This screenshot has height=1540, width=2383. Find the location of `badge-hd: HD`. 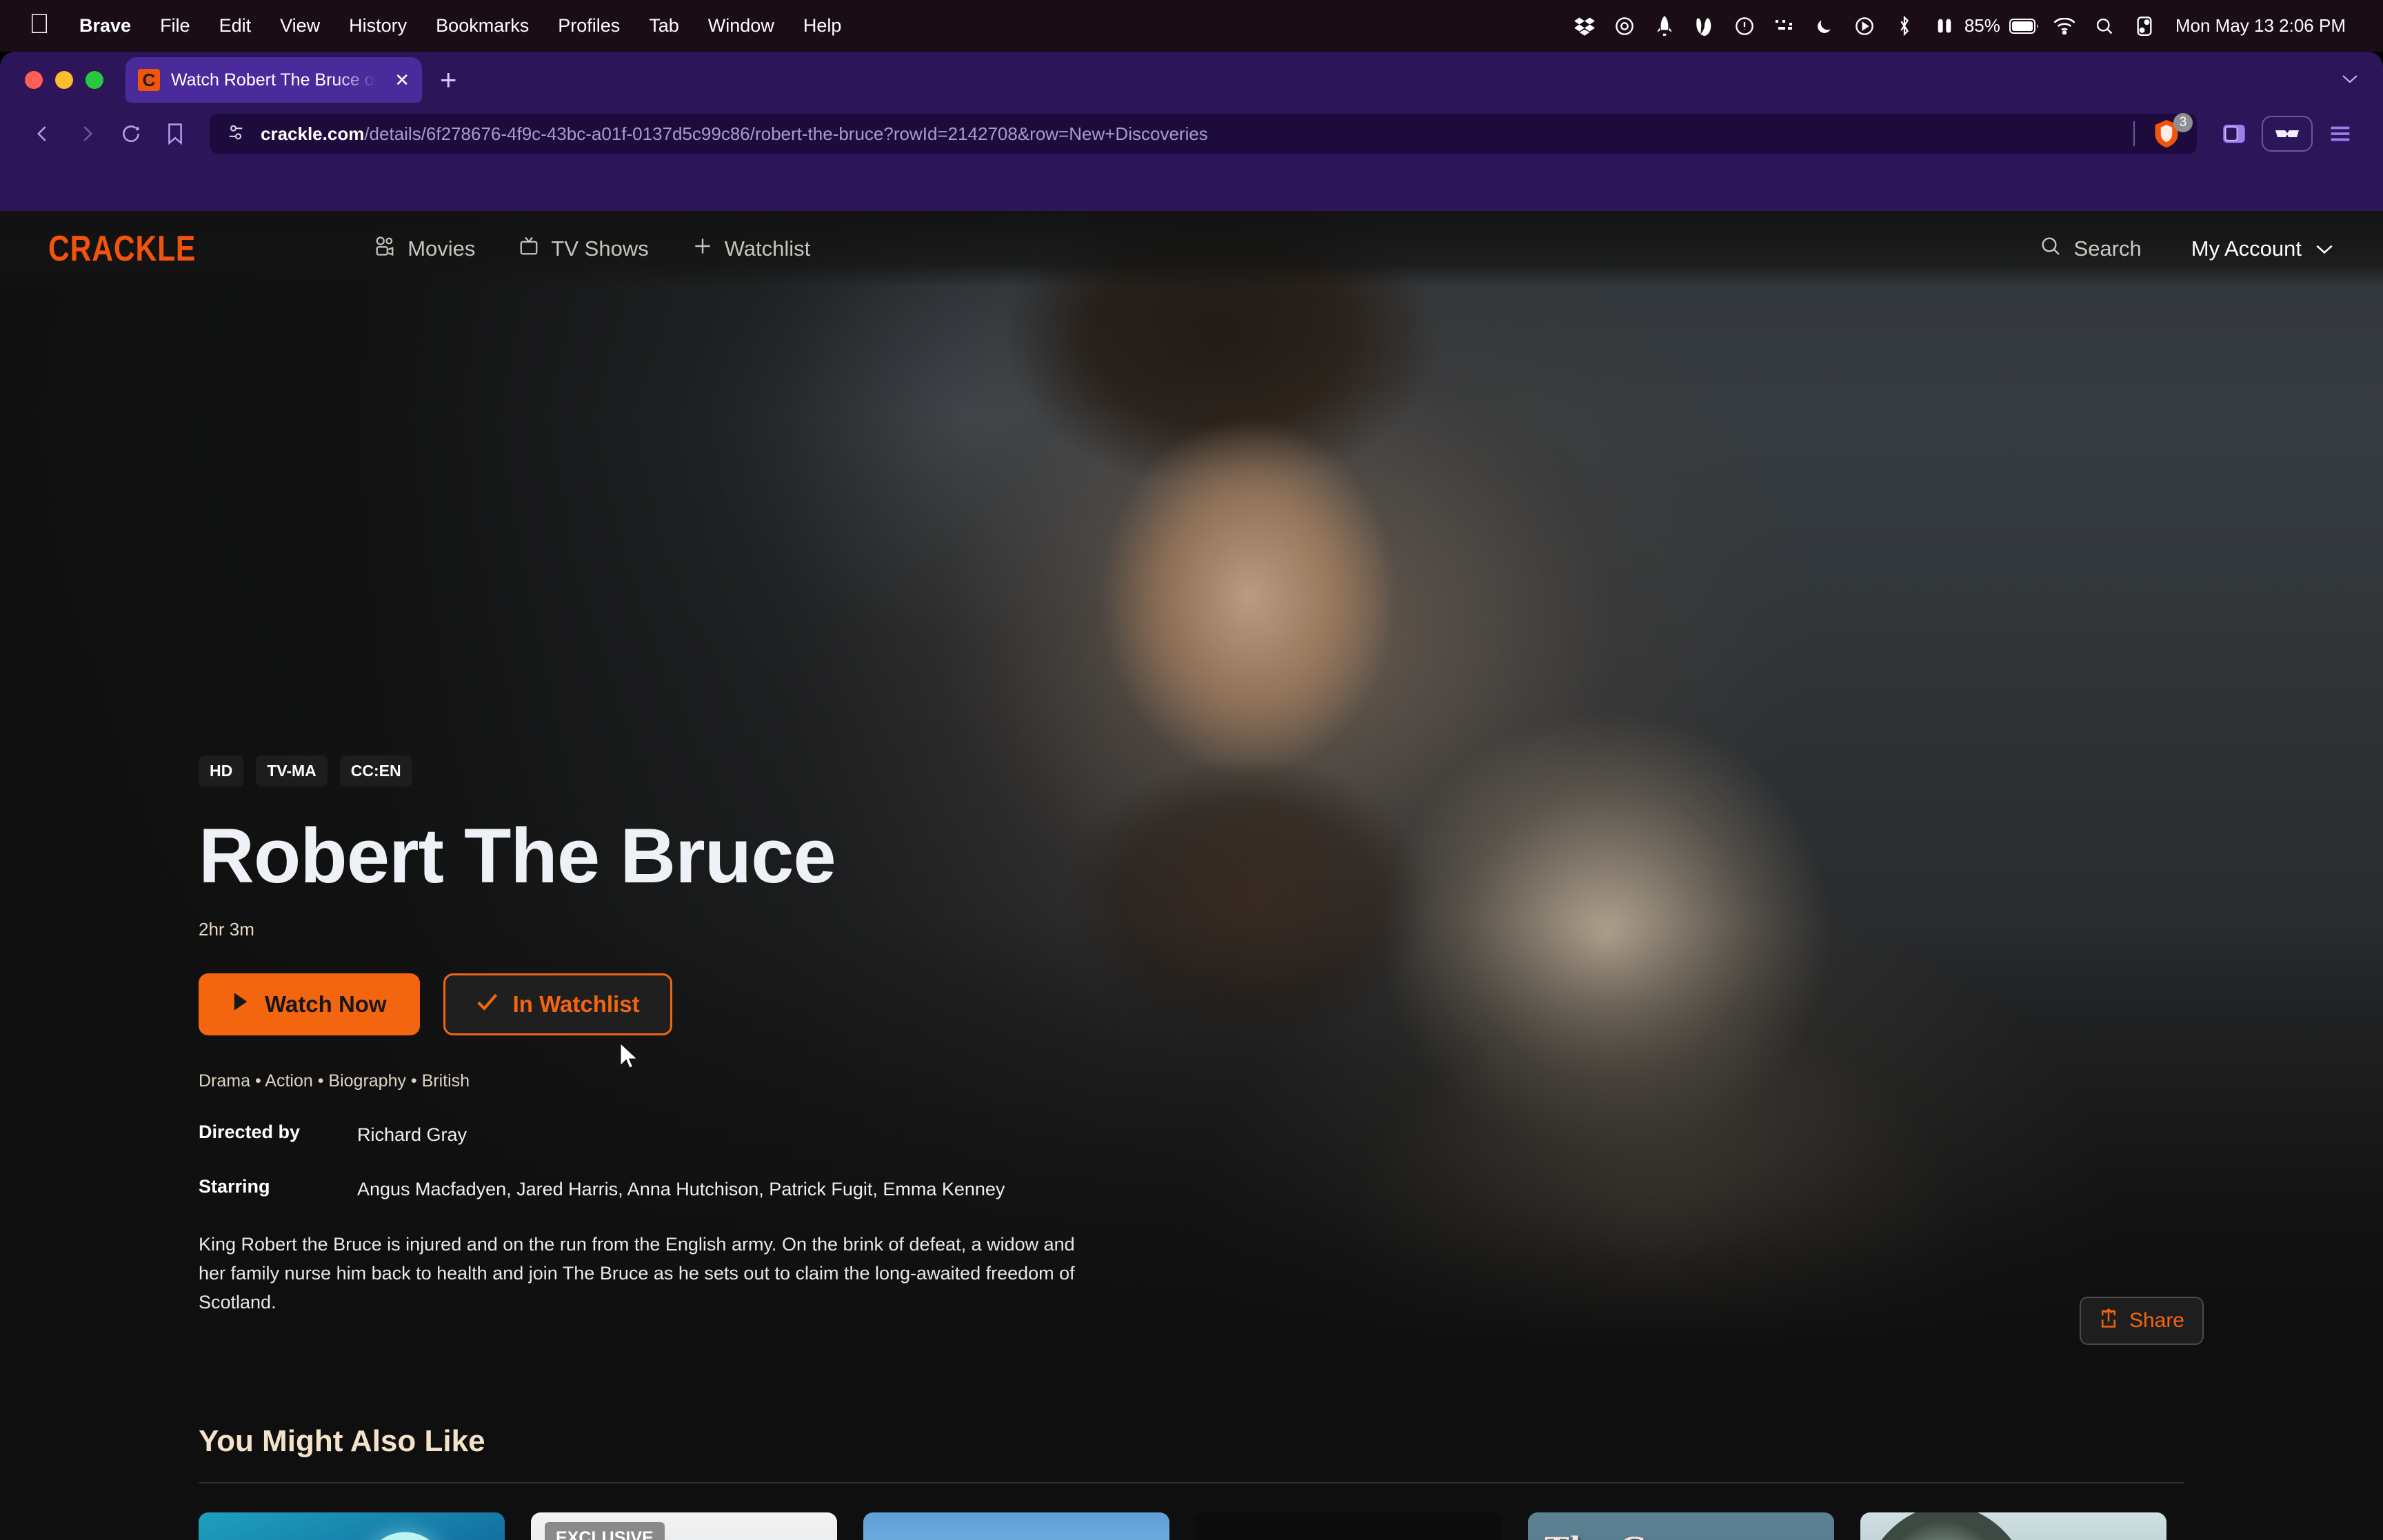

badge-hd: HD is located at coordinates (221, 772).